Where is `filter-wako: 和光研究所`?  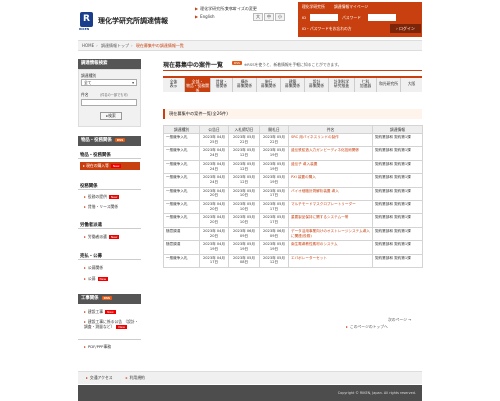
filter-wako: 和光研究所 is located at coordinates (389, 85).